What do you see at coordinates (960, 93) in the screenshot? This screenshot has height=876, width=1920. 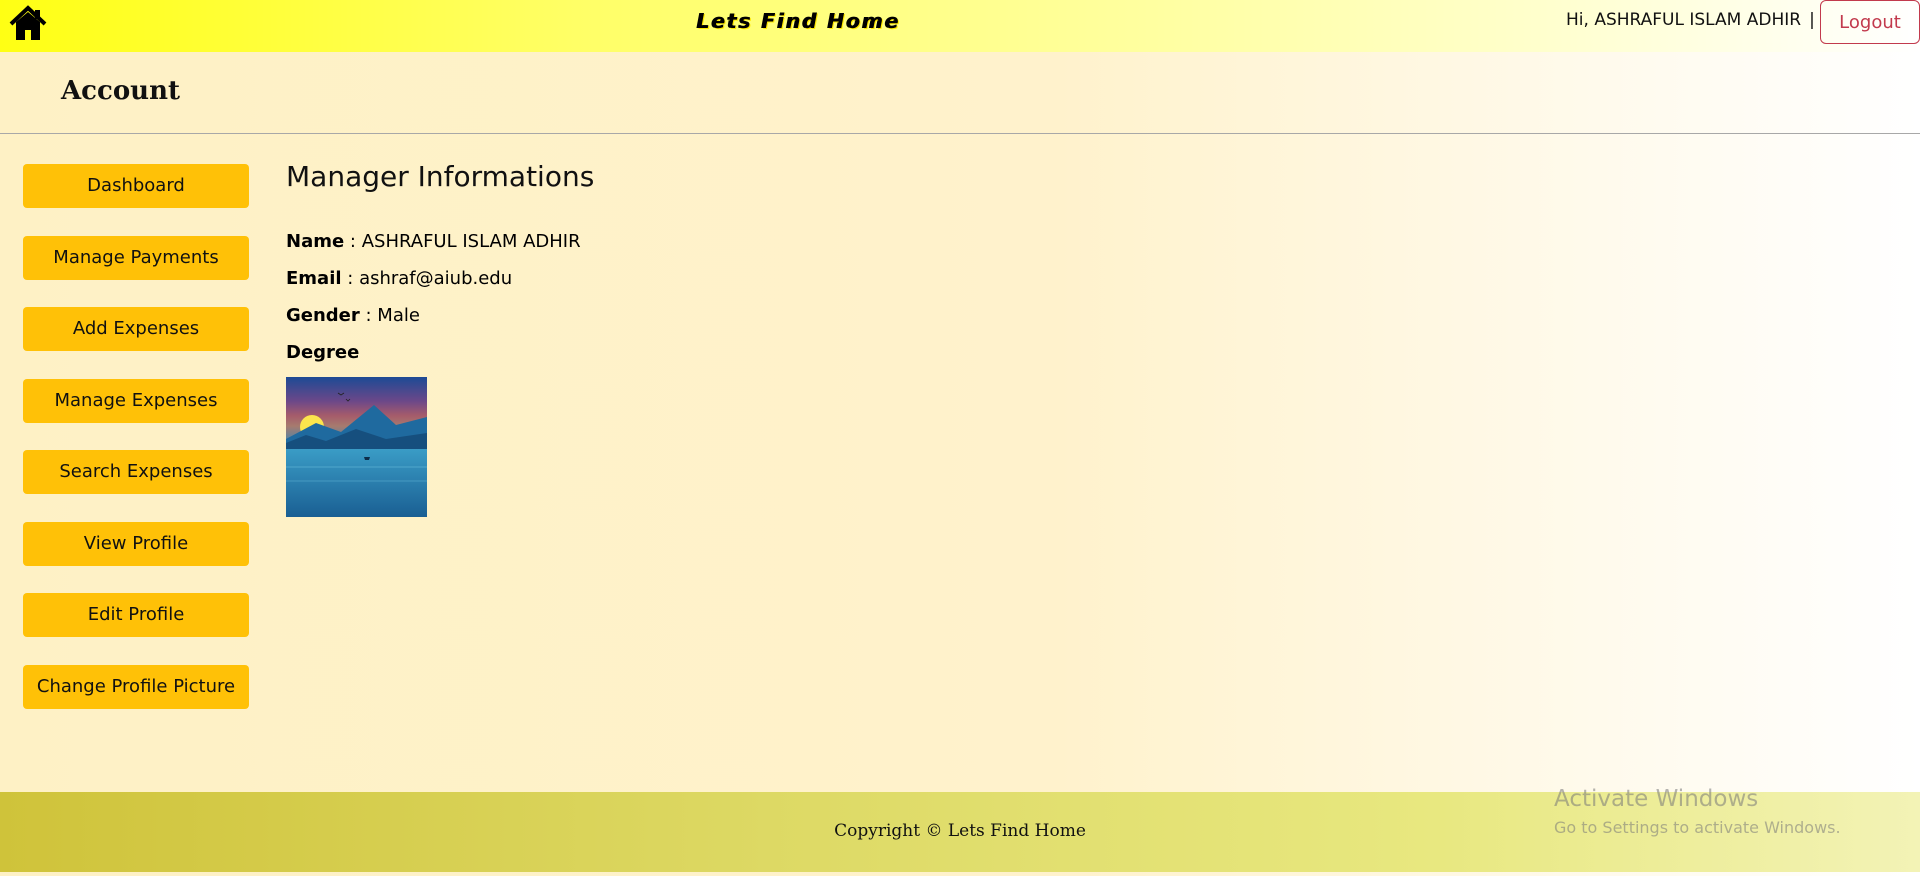 I see `account-header: Account` at bounding box center [960, 93].